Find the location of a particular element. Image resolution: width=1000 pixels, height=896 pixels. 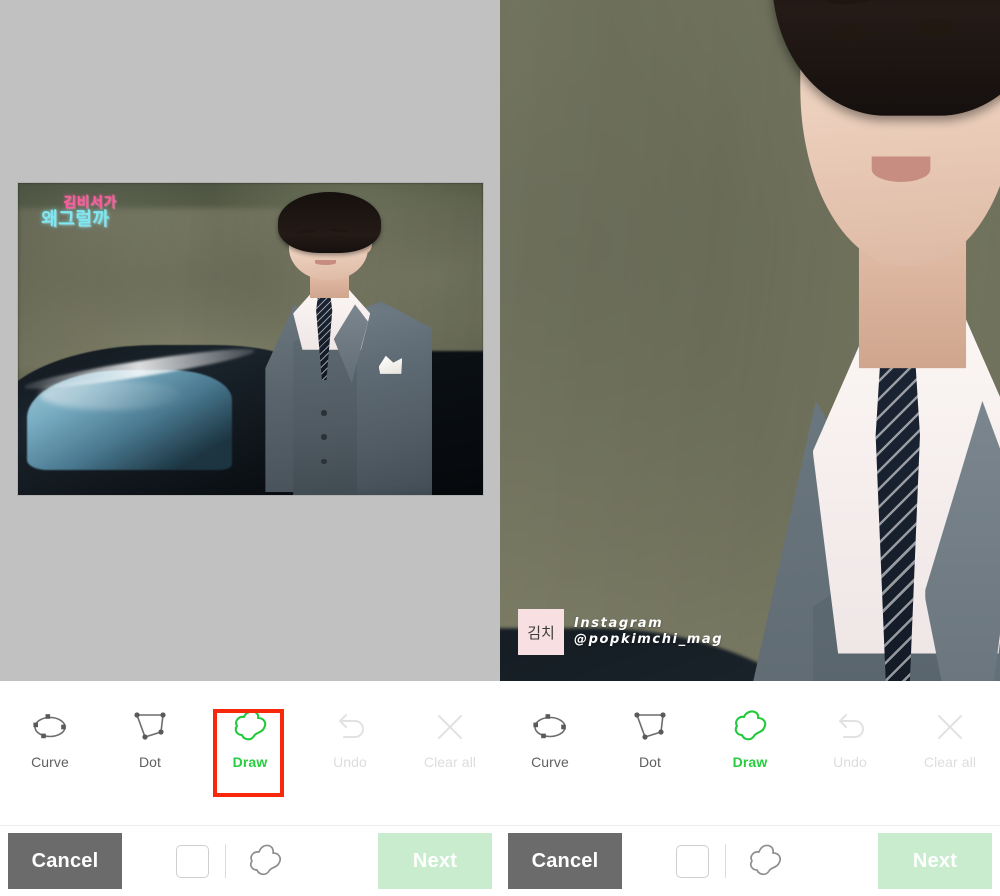

watermark-badge: 김치 is located at coordinates (541, 632).